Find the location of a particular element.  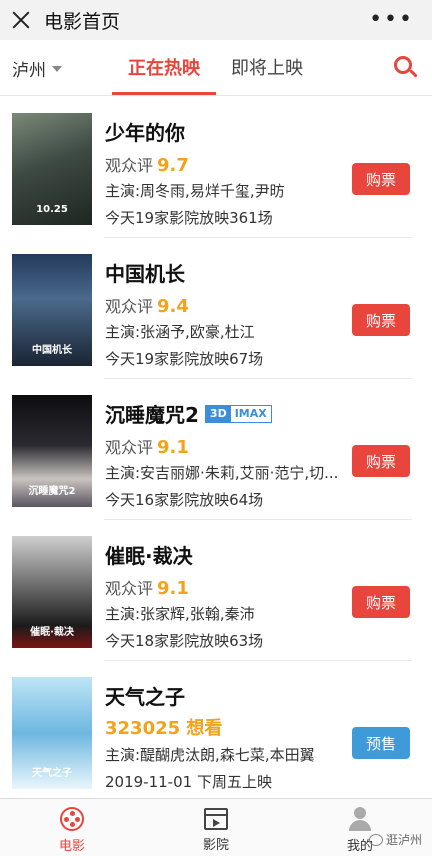

movie-poster: 天气之子 is located at coordinates (52, 733).